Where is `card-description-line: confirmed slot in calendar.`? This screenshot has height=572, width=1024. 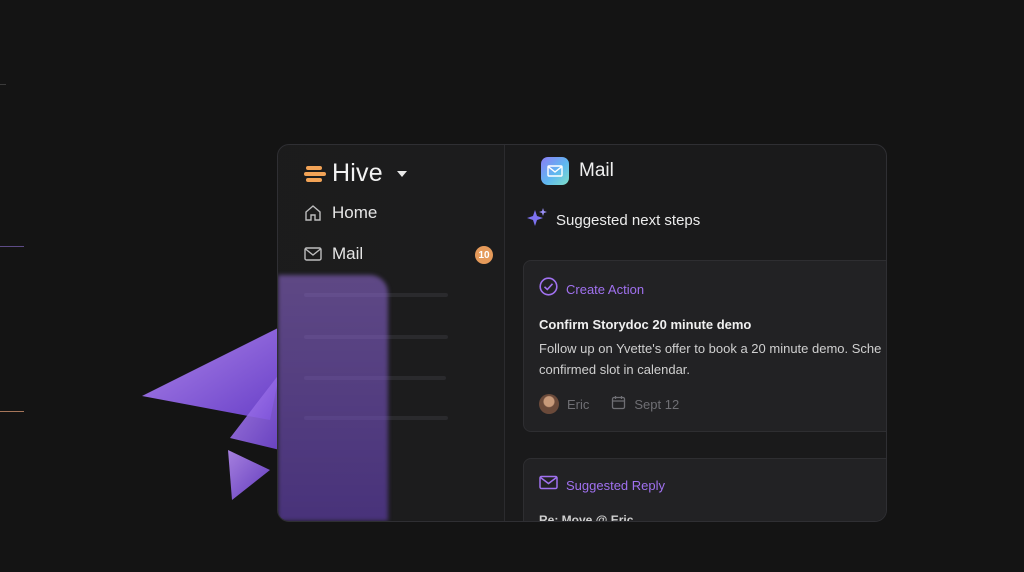 card-description-line: confirmed slot in calendar. is located at coordinates (615, 369).